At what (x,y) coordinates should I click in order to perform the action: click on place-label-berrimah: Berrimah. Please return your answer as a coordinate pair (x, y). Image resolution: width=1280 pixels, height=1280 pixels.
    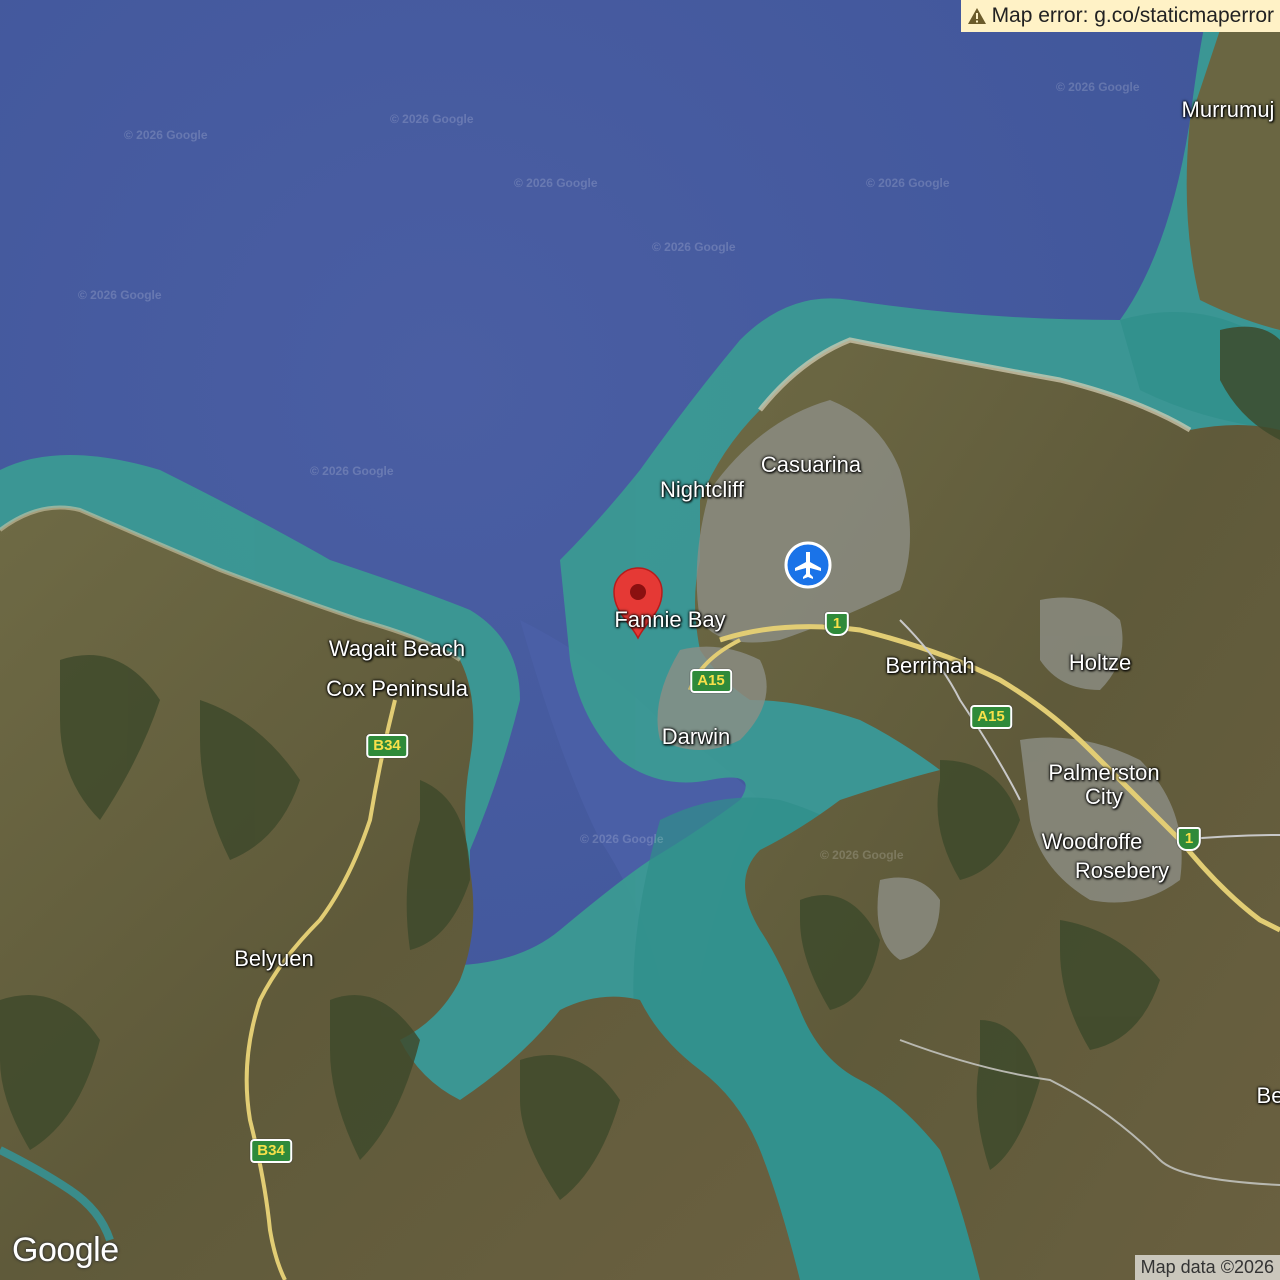
    Looking at the image, I should click on (930, 665).